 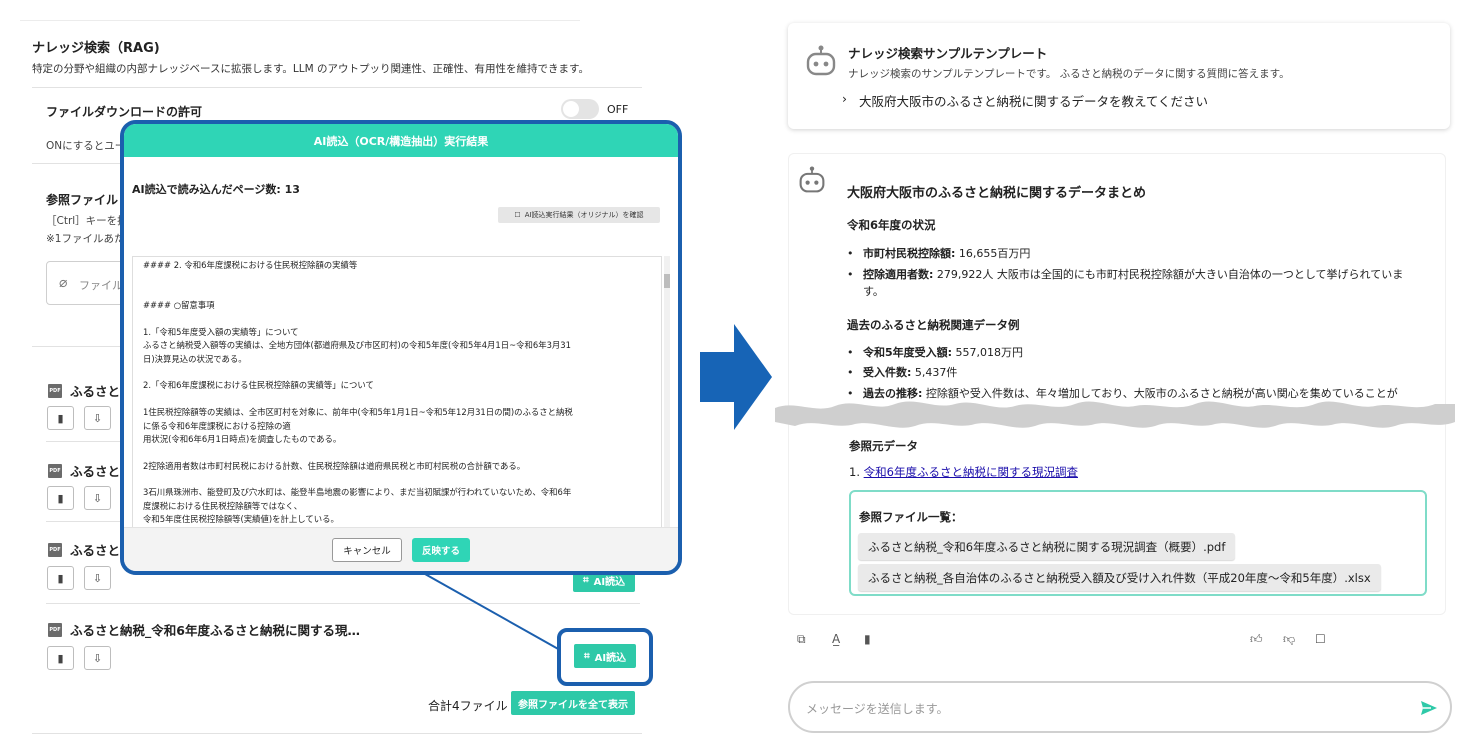 What do you see at coordinates (441, 550) in the screenshot?
I see `apply-button: 反映する` at bounding box center [441, 550].